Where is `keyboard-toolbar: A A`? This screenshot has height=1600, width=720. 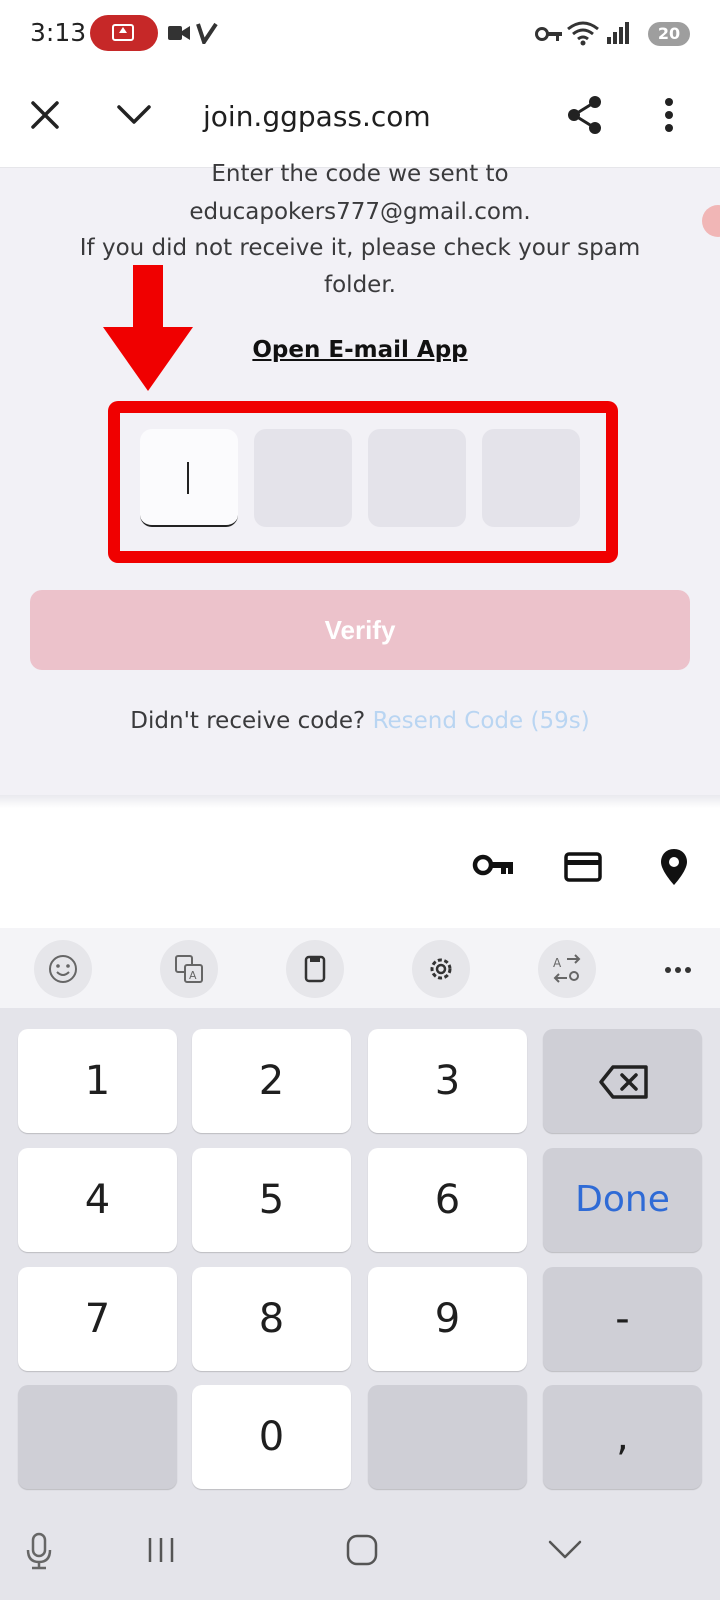 keyboard-toolbar: A A is located at coordinates (360, 968).